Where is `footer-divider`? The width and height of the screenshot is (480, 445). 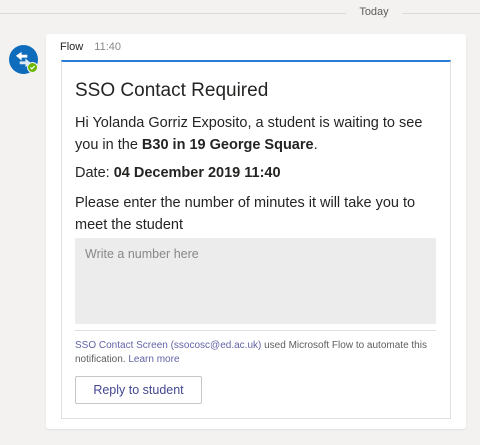
footer-divider is located at coordinates (255, 330).